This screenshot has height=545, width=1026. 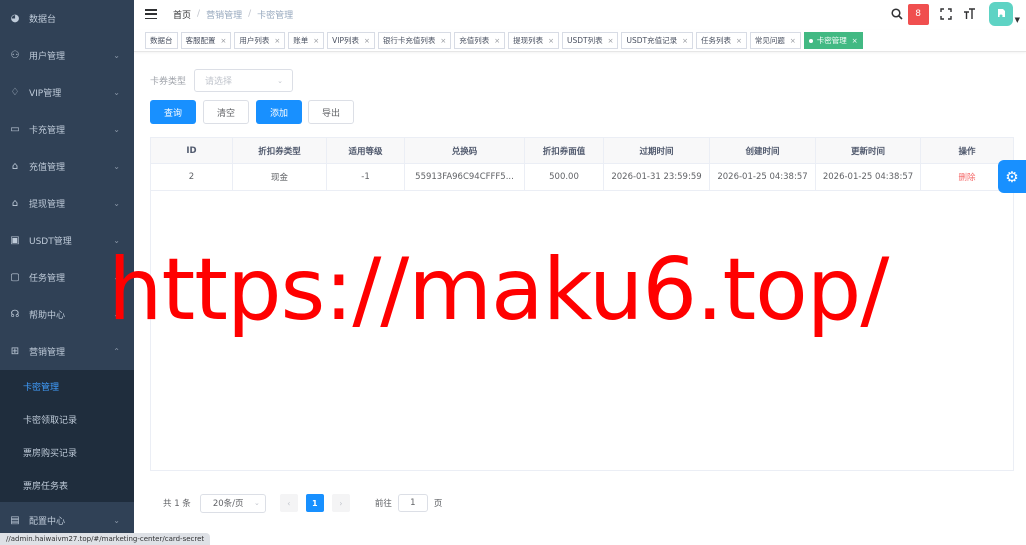 I want to click on sidebar-item-users: ⚇ 用户管理 ⌄, so click(x=67, y=55).